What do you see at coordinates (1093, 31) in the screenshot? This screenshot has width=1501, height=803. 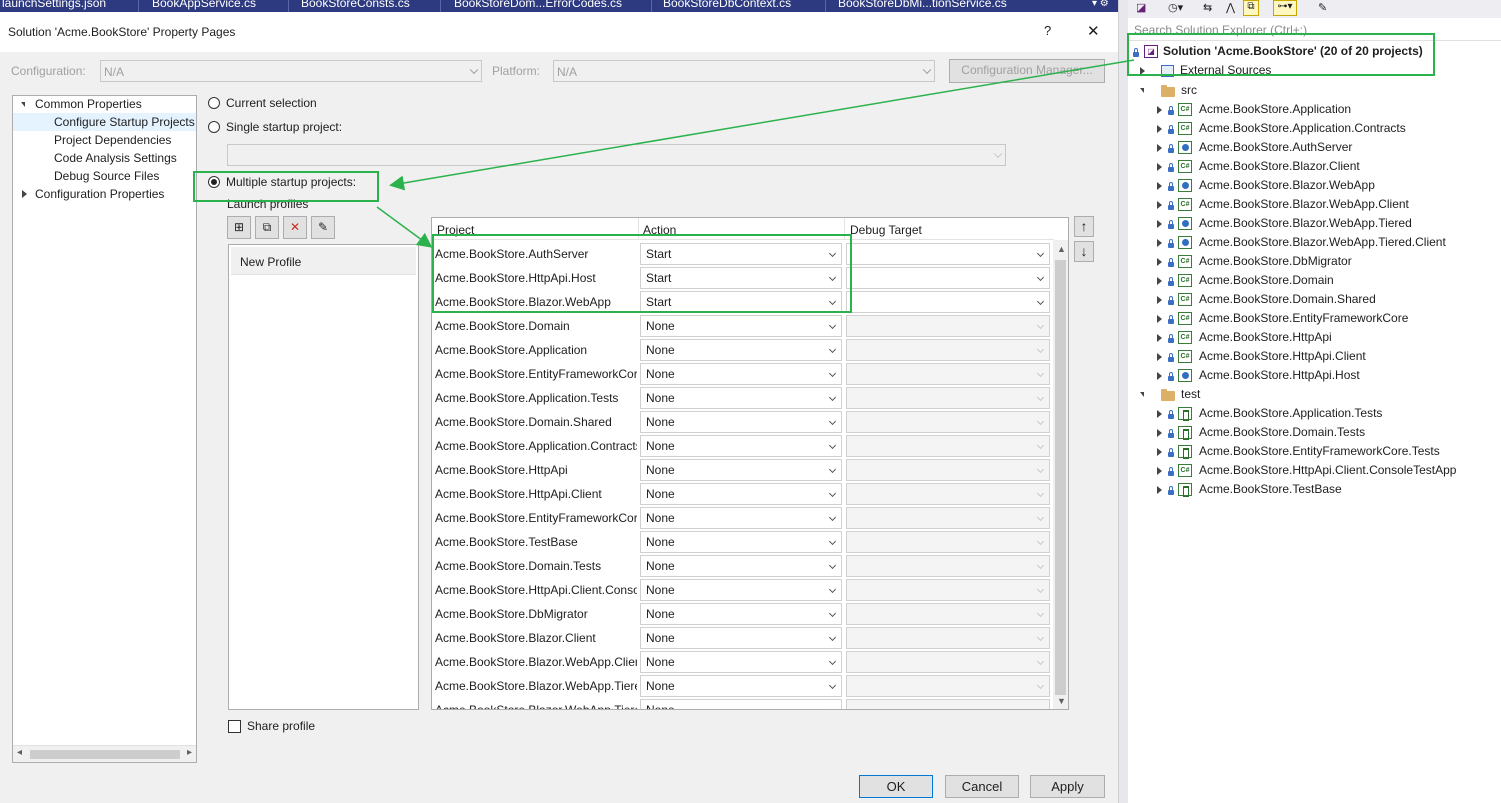 I see `close-button: ✕` at bounding box center [1093, 31].